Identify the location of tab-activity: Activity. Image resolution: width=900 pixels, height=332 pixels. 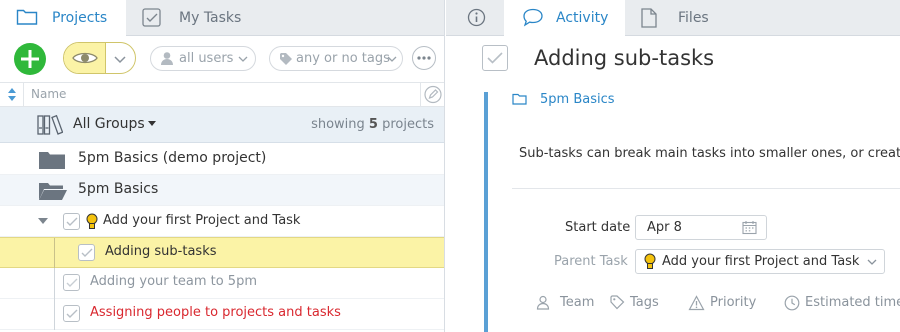
(564, 18).